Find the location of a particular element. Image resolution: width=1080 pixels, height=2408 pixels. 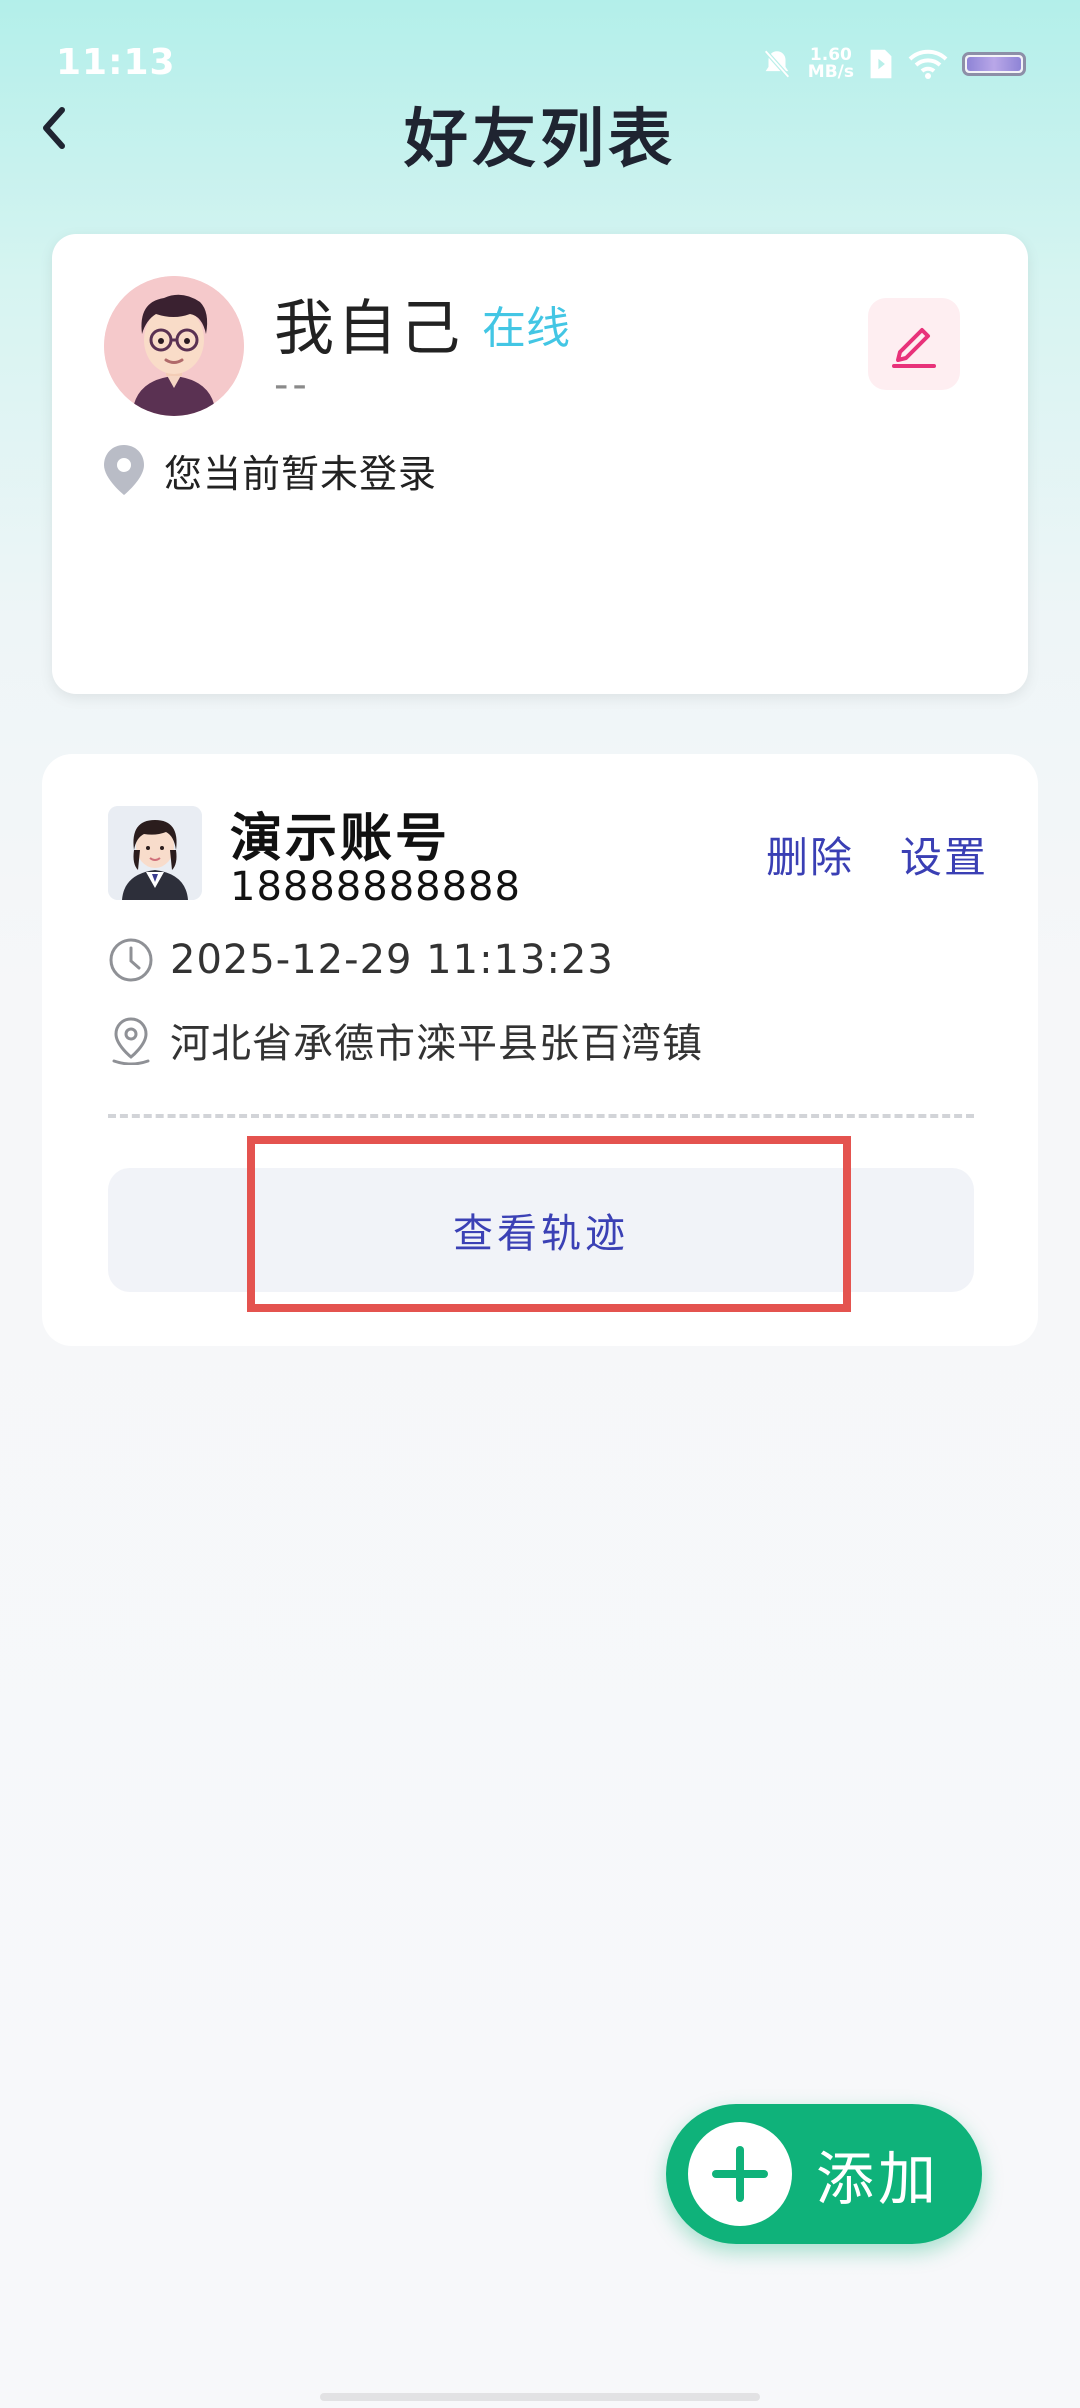

location-pin-icon is located at coordinates (124, 470).